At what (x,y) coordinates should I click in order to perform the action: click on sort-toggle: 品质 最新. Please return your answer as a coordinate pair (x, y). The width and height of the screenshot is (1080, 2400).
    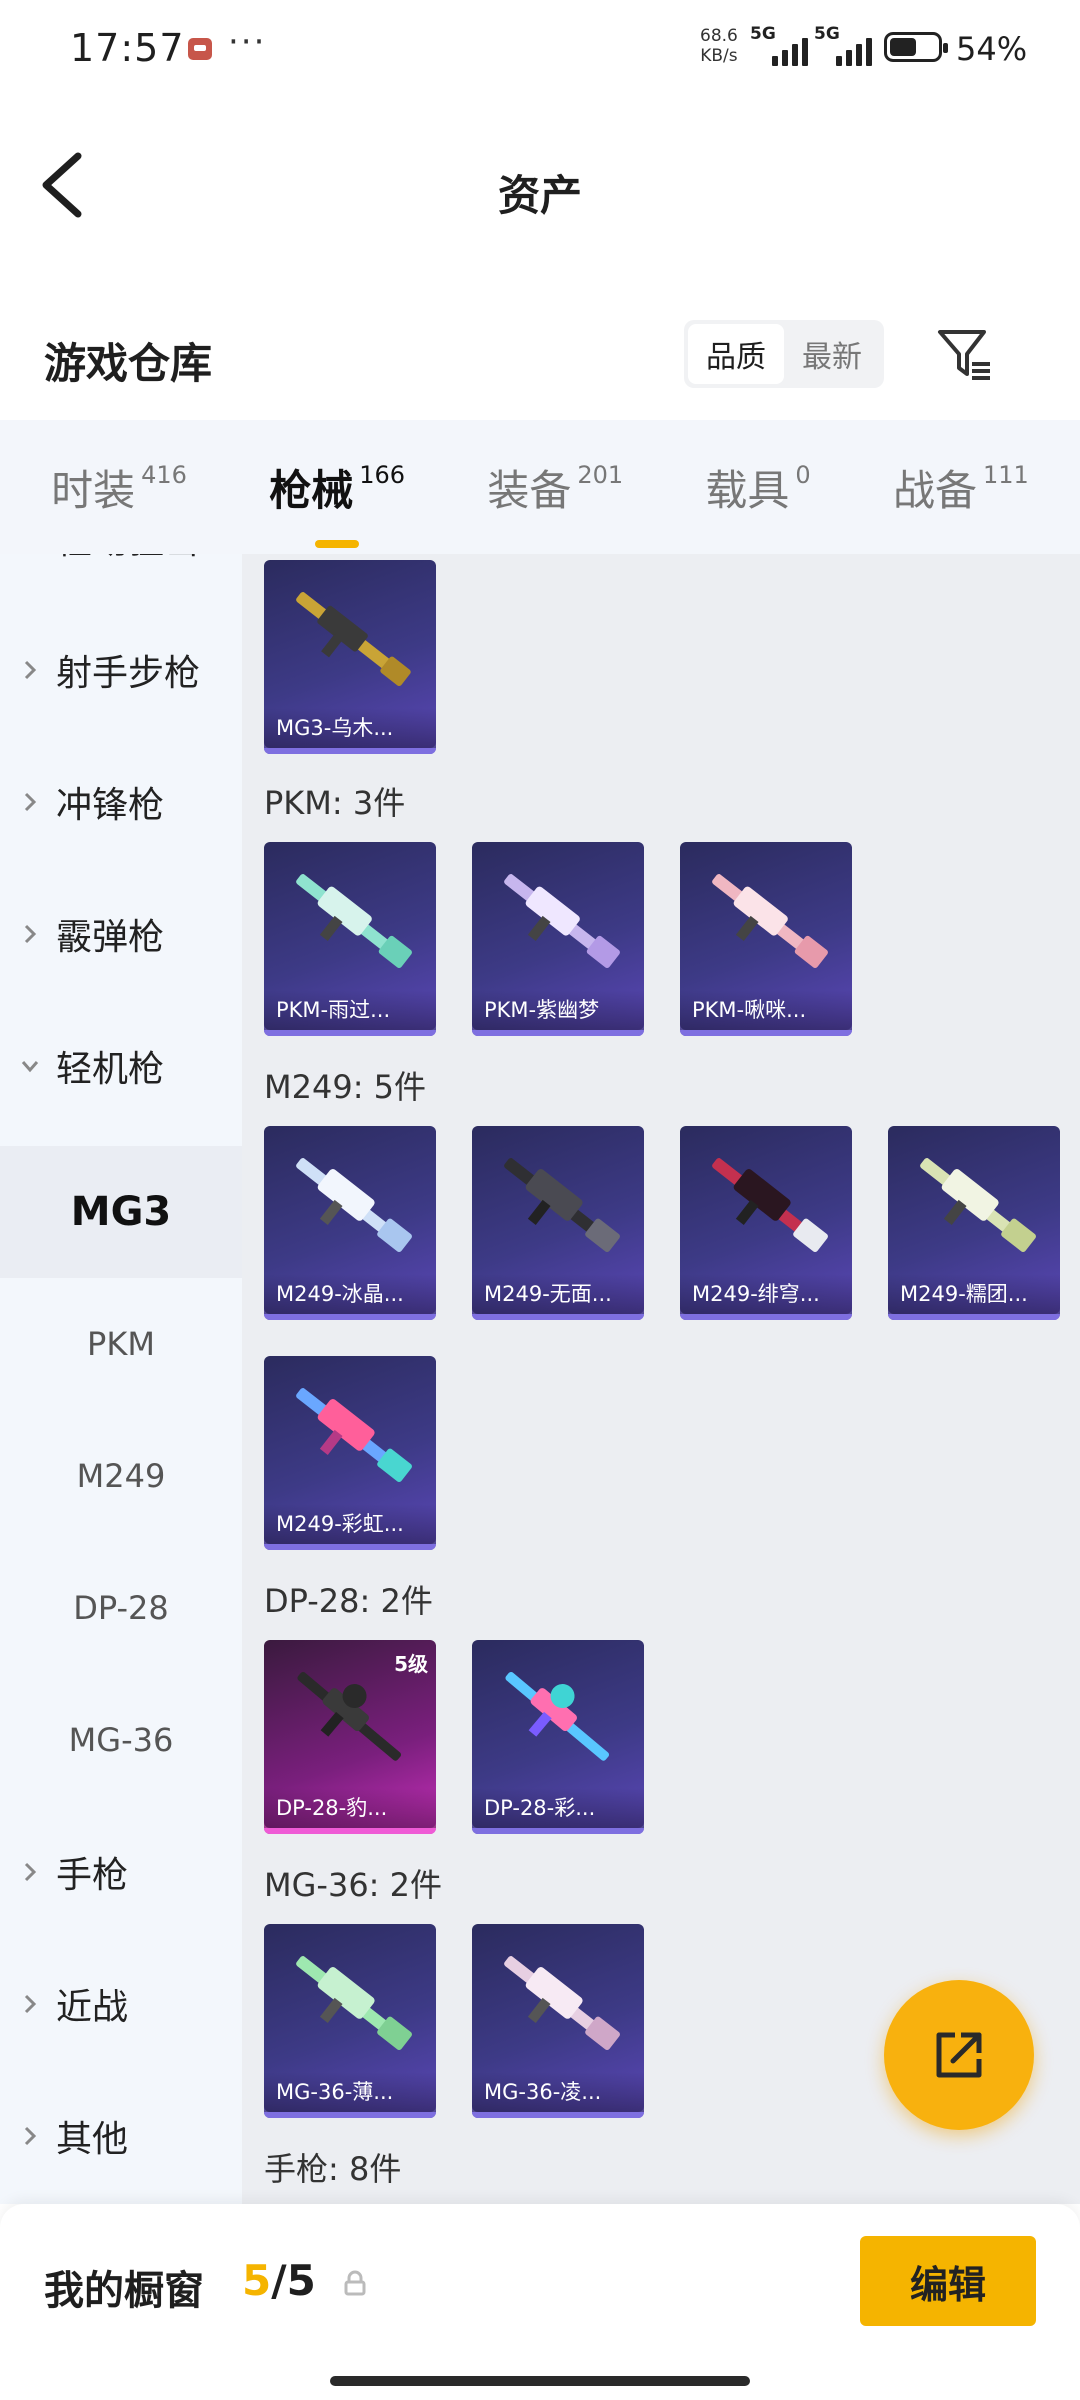
    Looking at the image, I should click on (784, 354).